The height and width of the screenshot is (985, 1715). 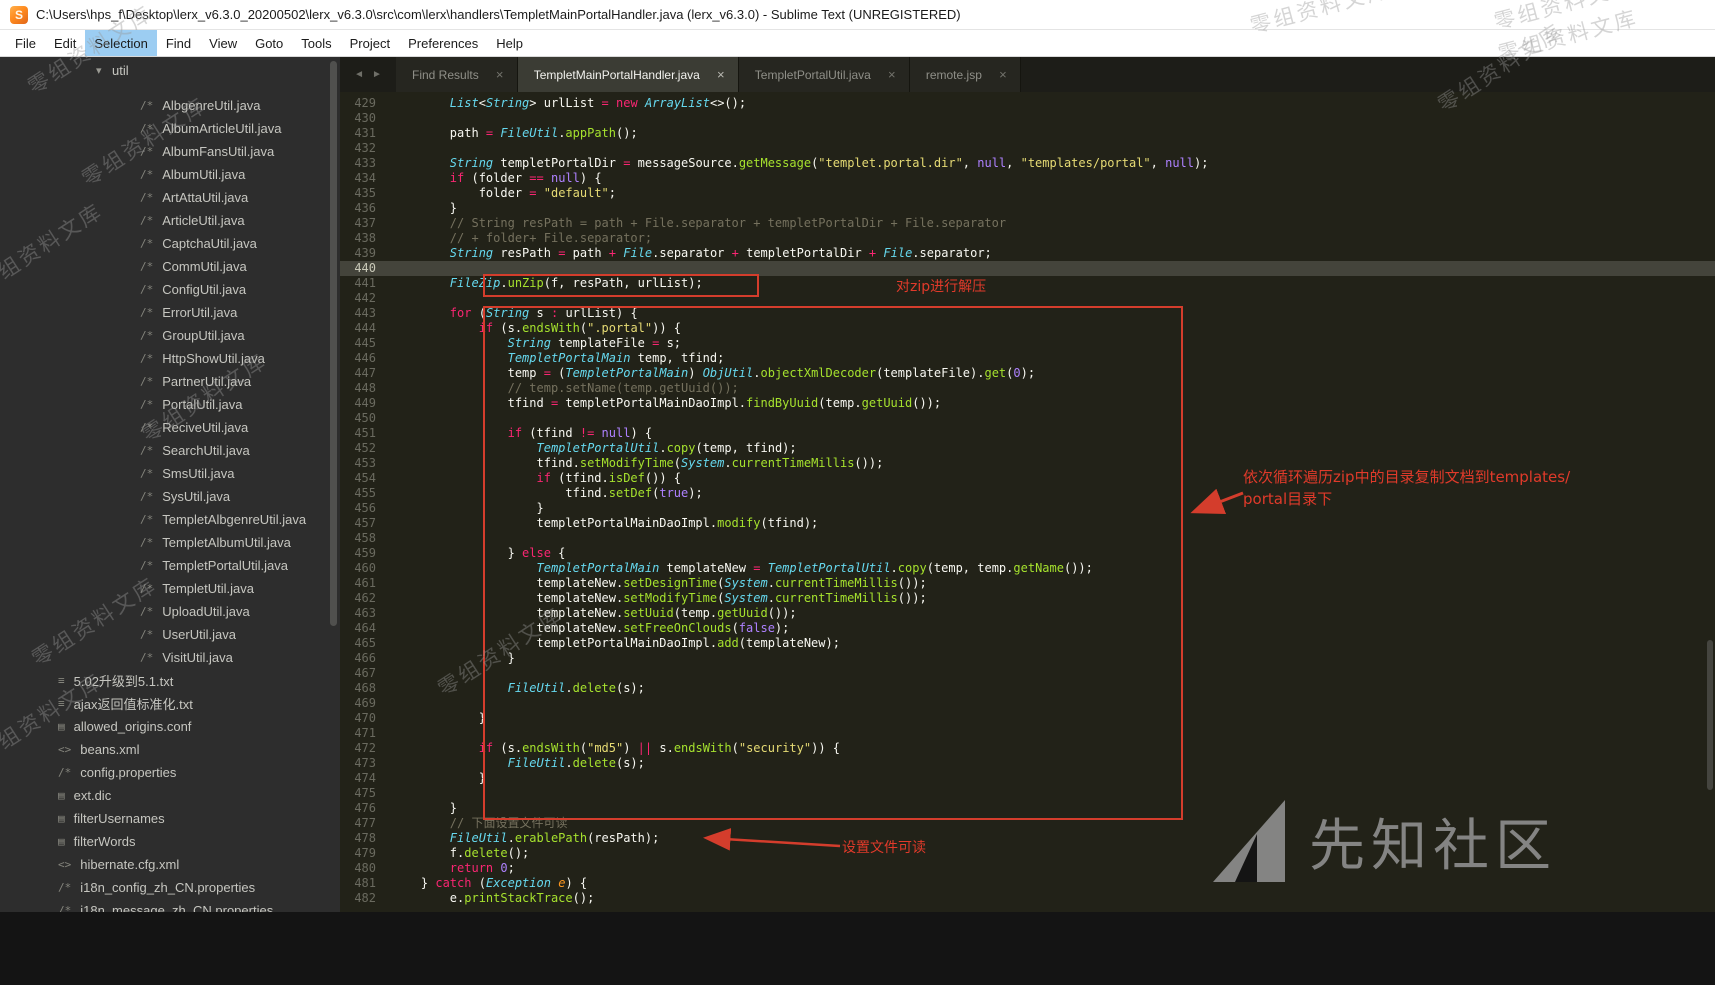 What do you see at coordinates (1710, 715) in the screenshot?
I see `editor-scrollbar` at bounding box center [1710, 715].